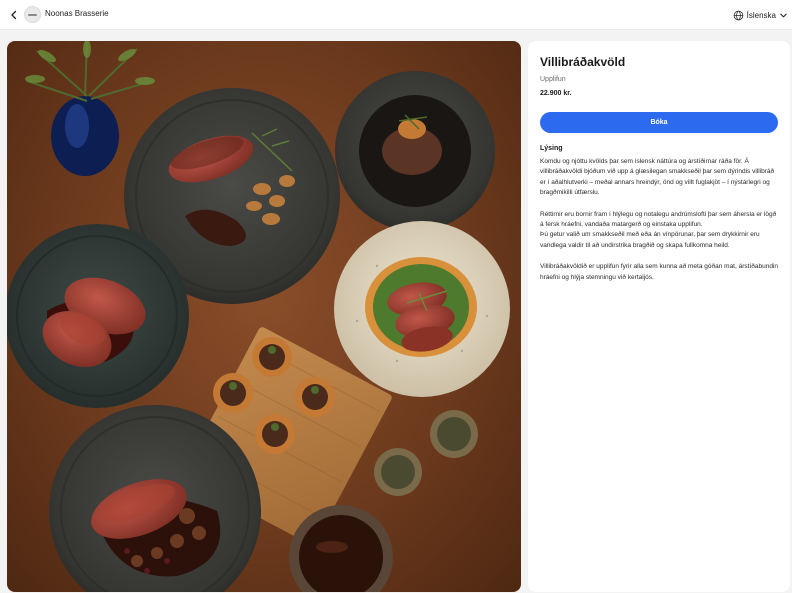 The width and height of the screenshot is (792, 593). I want to click on language-selector: Íslenska, so click(760, 15).